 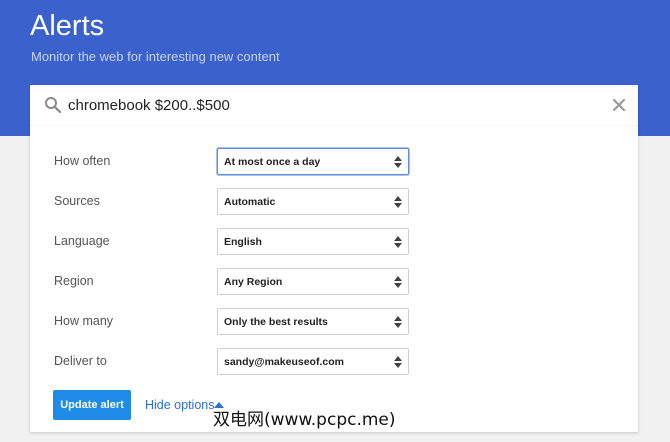 I want to click on select-value: English, so click(x=243, y=242).